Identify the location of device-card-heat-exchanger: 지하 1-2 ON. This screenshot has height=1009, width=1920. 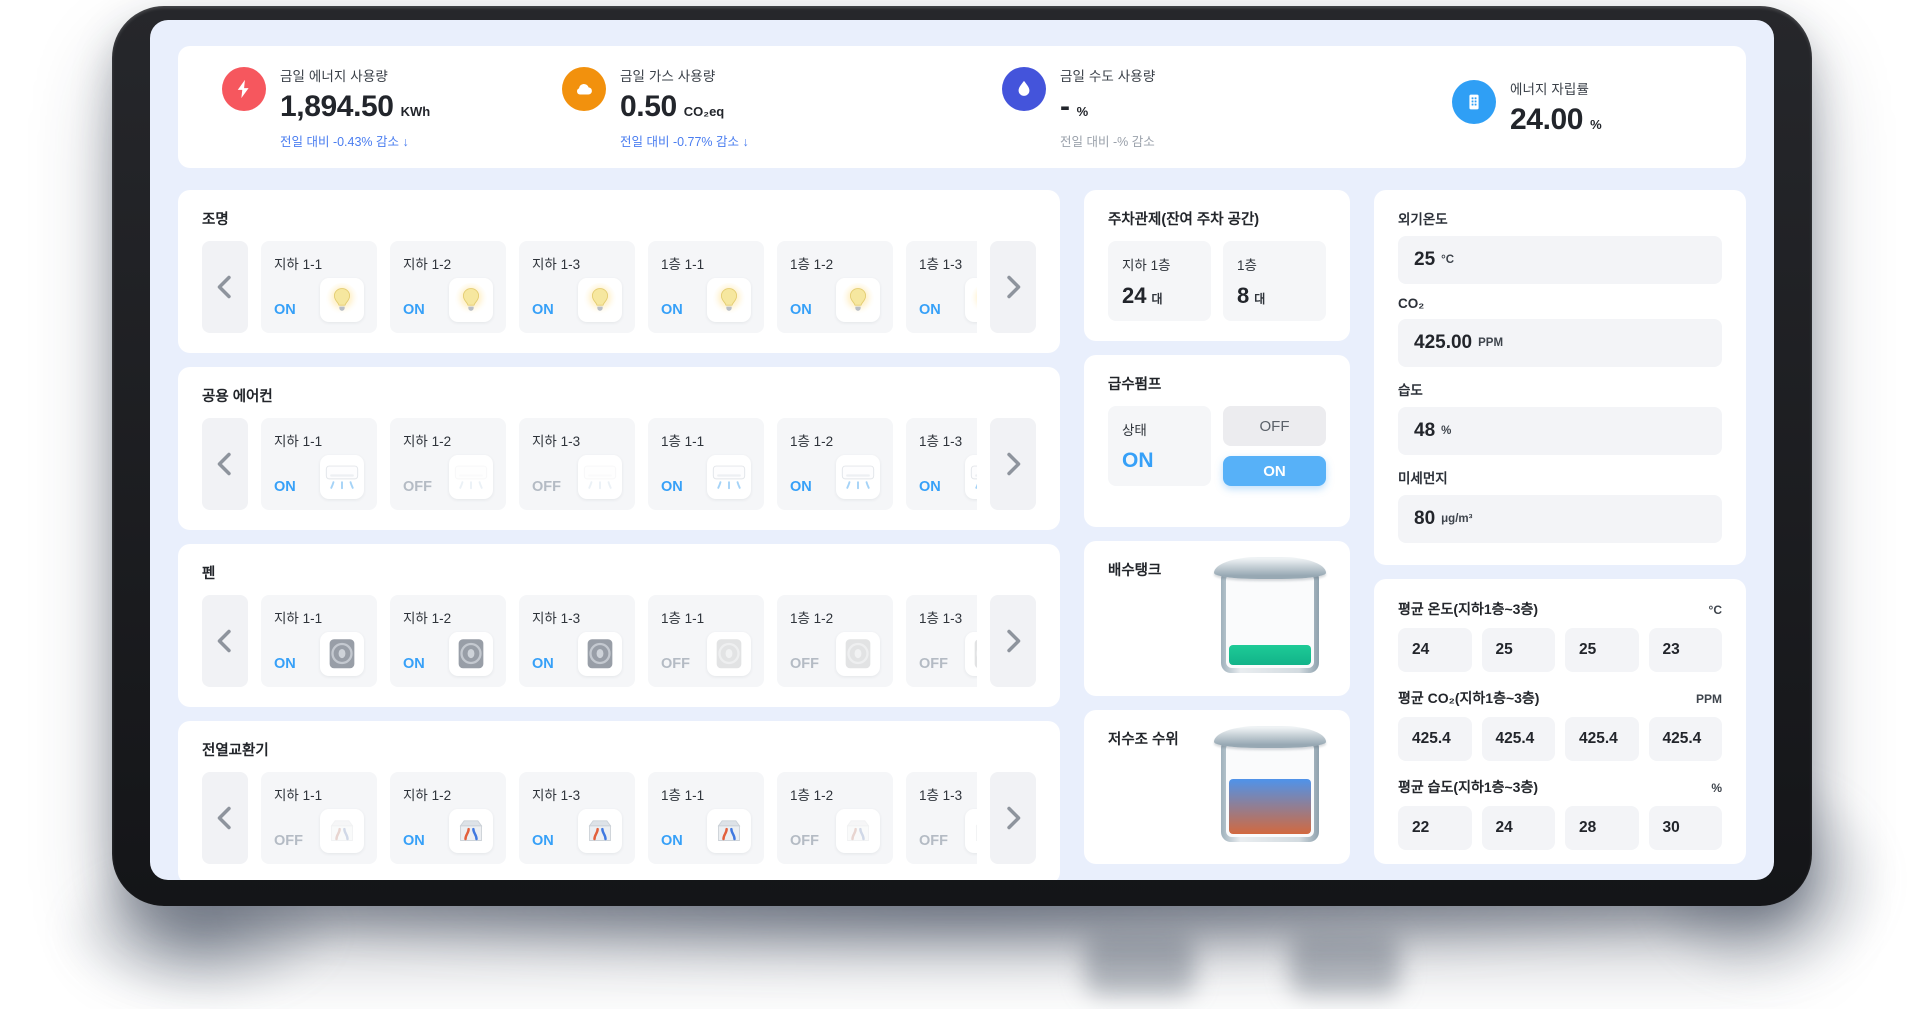
(448, 818).